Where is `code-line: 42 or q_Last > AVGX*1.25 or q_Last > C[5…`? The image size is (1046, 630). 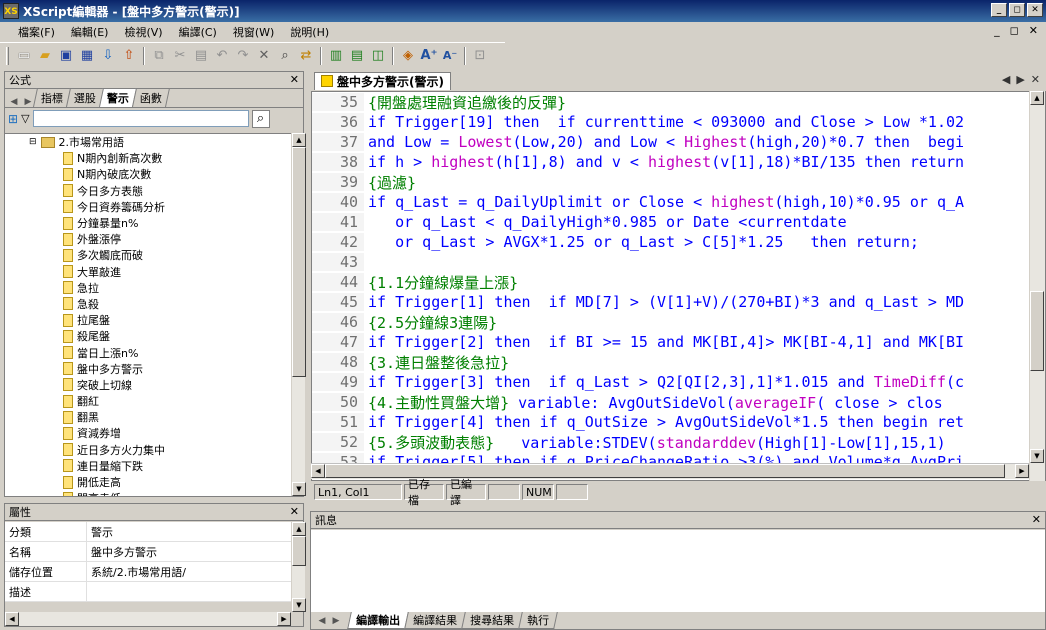 code-line: 42 or q_Last > AVGX*1.25 or q_Last > C[5… is located at coordinates (678, 242).